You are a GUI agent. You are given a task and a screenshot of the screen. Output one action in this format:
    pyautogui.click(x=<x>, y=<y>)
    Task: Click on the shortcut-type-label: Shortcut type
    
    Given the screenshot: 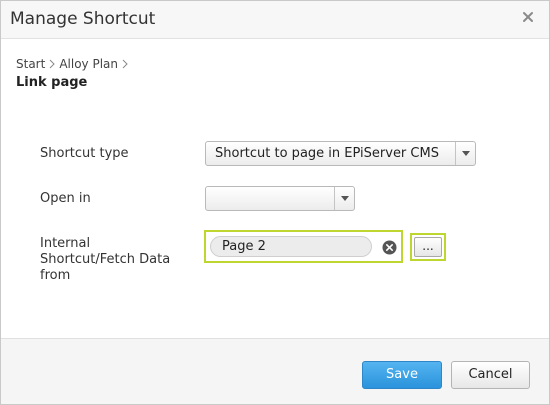 What is the action you would take?
    pyautogui.click(x=84, y=153)
    